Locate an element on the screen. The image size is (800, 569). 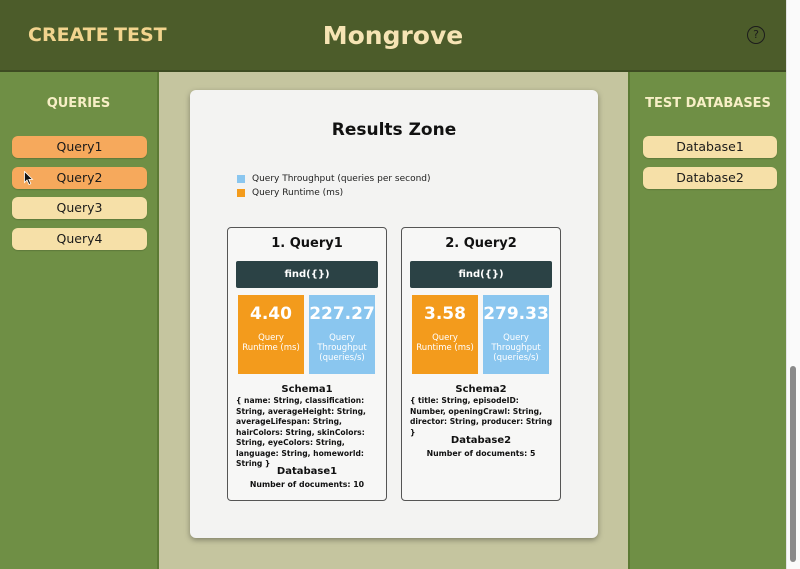
results-title: Results Zone is located at coordinates (394, 130).